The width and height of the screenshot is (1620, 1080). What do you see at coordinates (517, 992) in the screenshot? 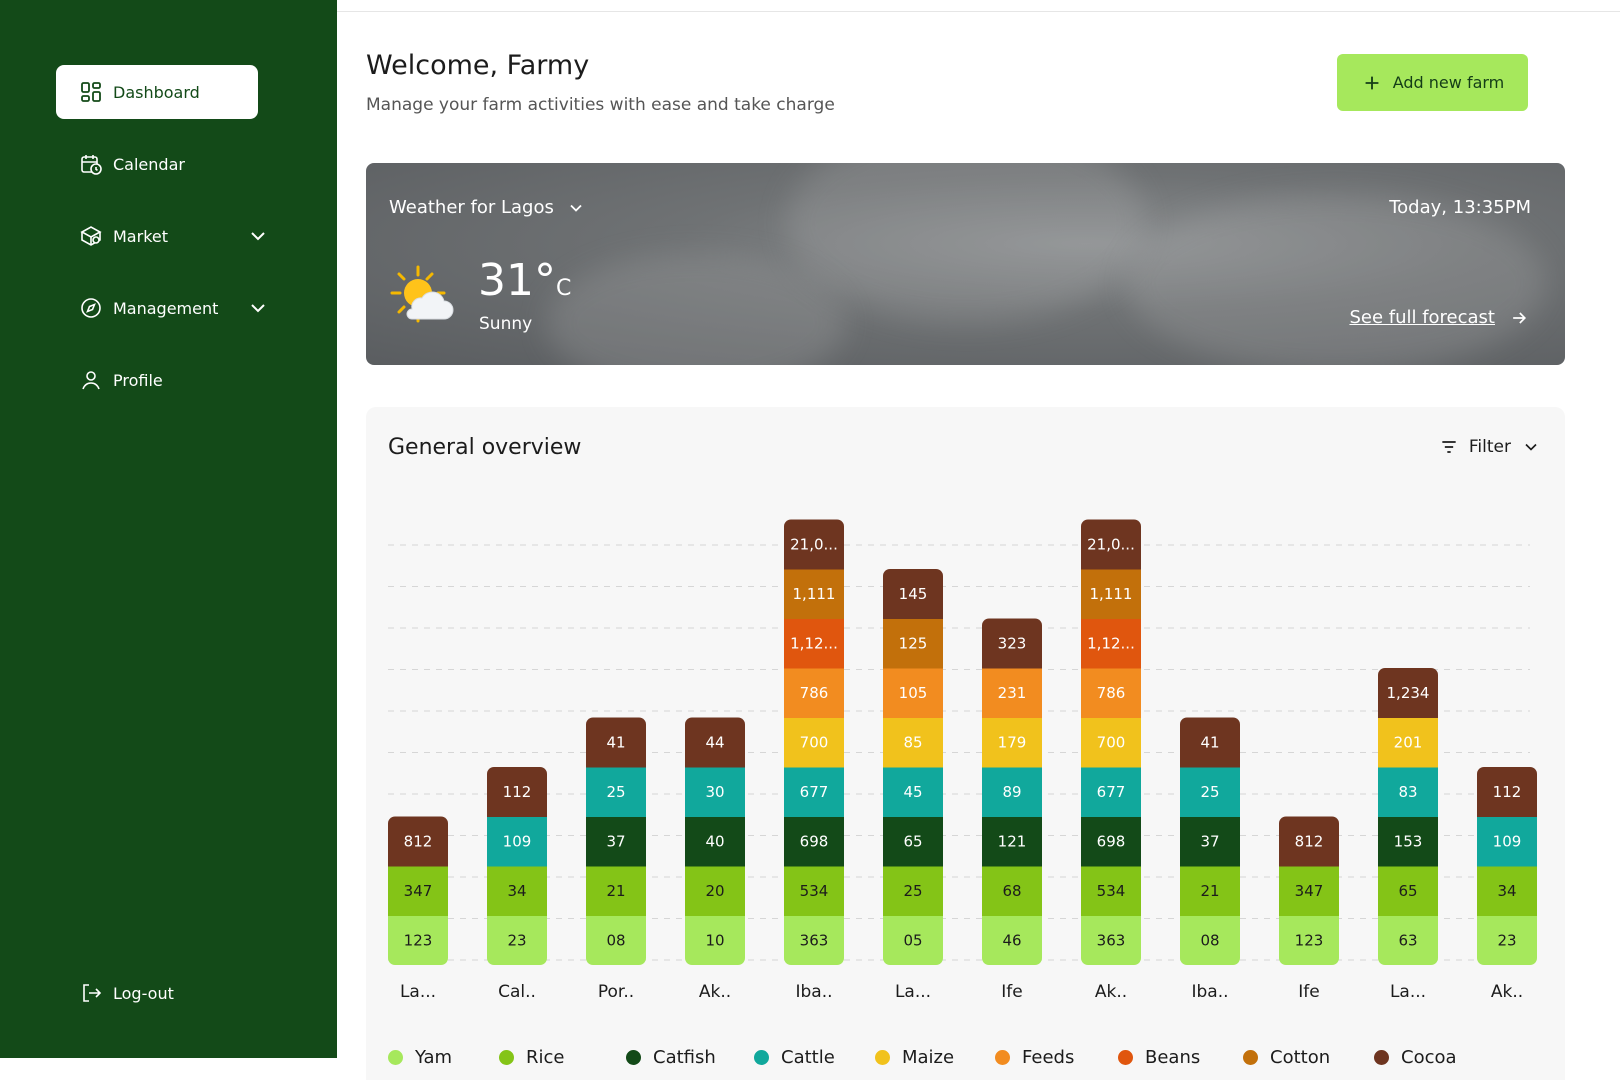
I see `x-tick-label: Cal..` at bounding box center [517, 992].